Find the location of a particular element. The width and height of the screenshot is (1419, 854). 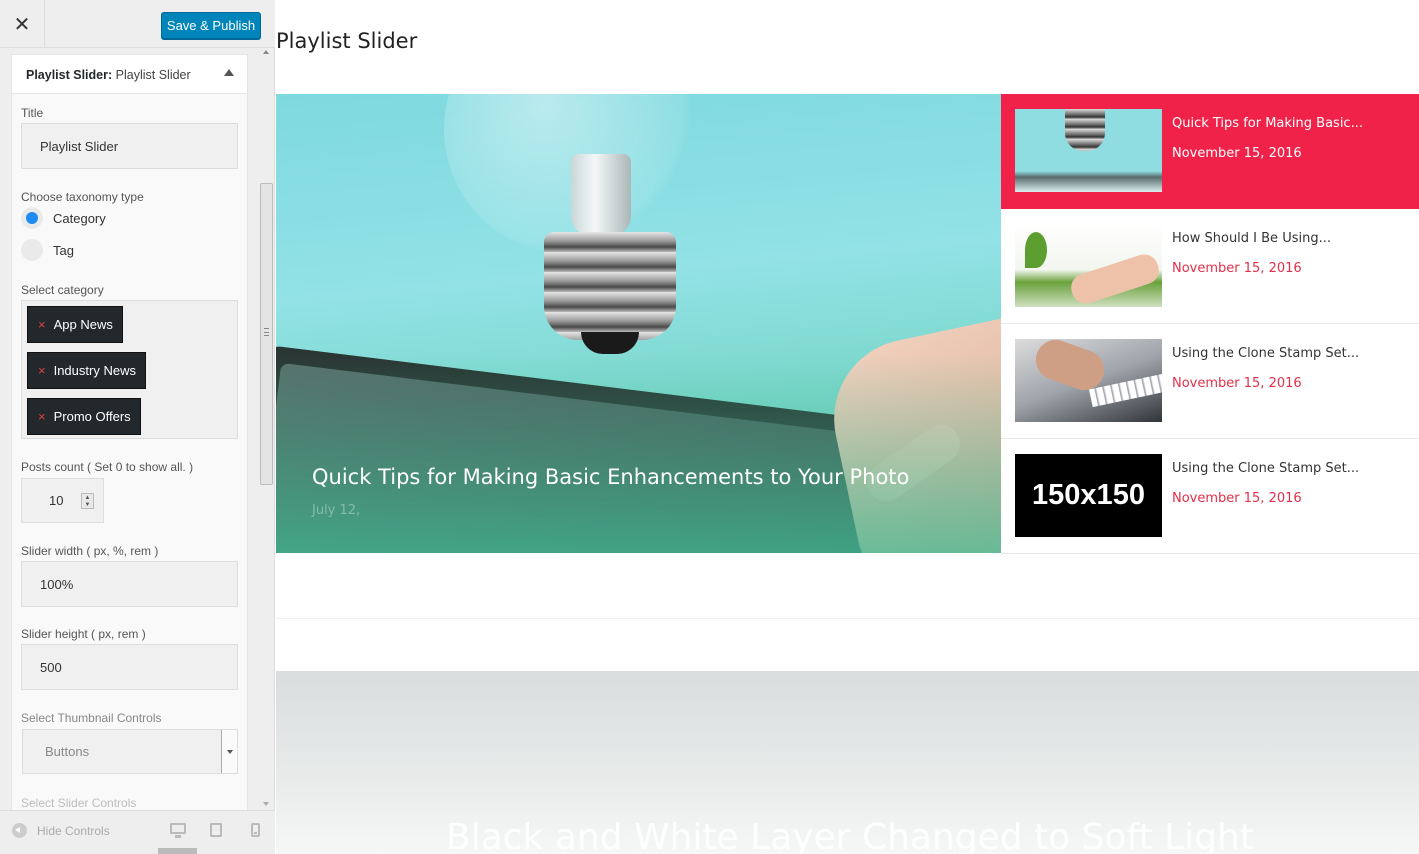

featured-date: July 12, is located at coordinates (336, 510).